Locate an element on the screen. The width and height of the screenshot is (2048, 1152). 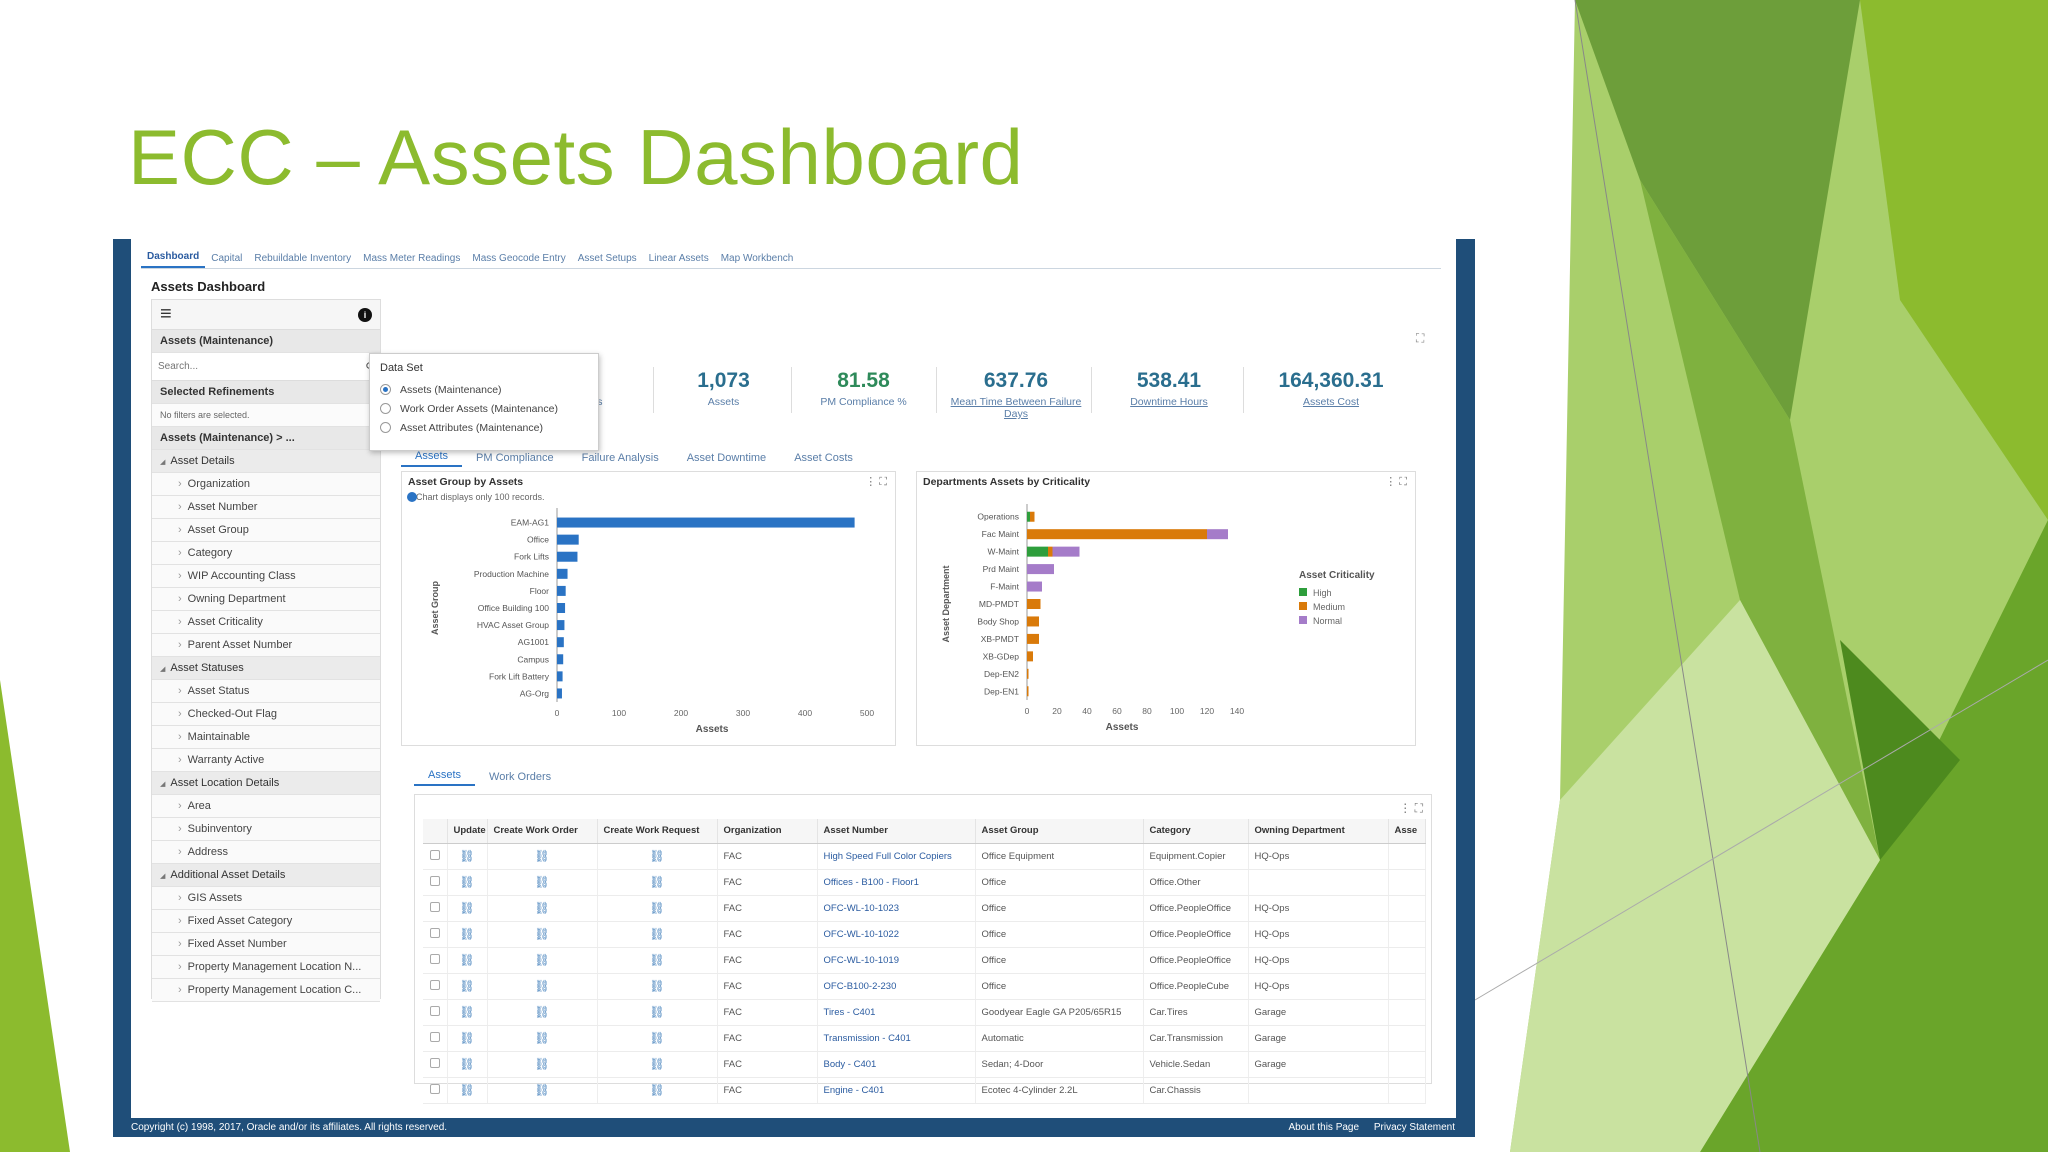
grid-expand-icon: ⋮ ⛶ is located at coordinates (1411, 808).